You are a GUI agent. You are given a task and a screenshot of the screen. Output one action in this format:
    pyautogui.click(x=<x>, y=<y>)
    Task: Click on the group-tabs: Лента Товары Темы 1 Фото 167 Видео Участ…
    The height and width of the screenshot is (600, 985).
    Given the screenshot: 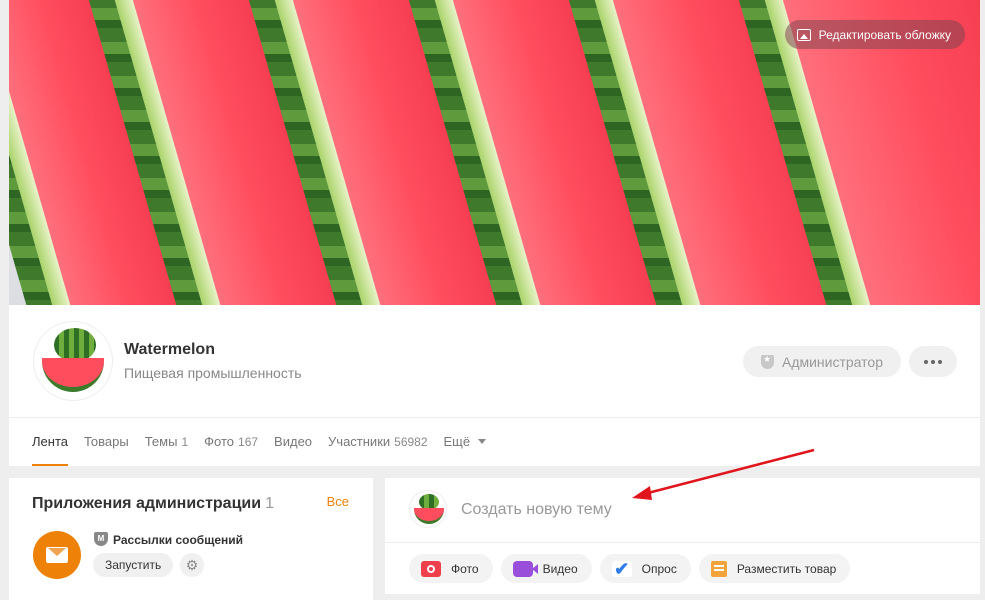 What is the action you would take?
    pyautogui.click(x=267, y=441)
    